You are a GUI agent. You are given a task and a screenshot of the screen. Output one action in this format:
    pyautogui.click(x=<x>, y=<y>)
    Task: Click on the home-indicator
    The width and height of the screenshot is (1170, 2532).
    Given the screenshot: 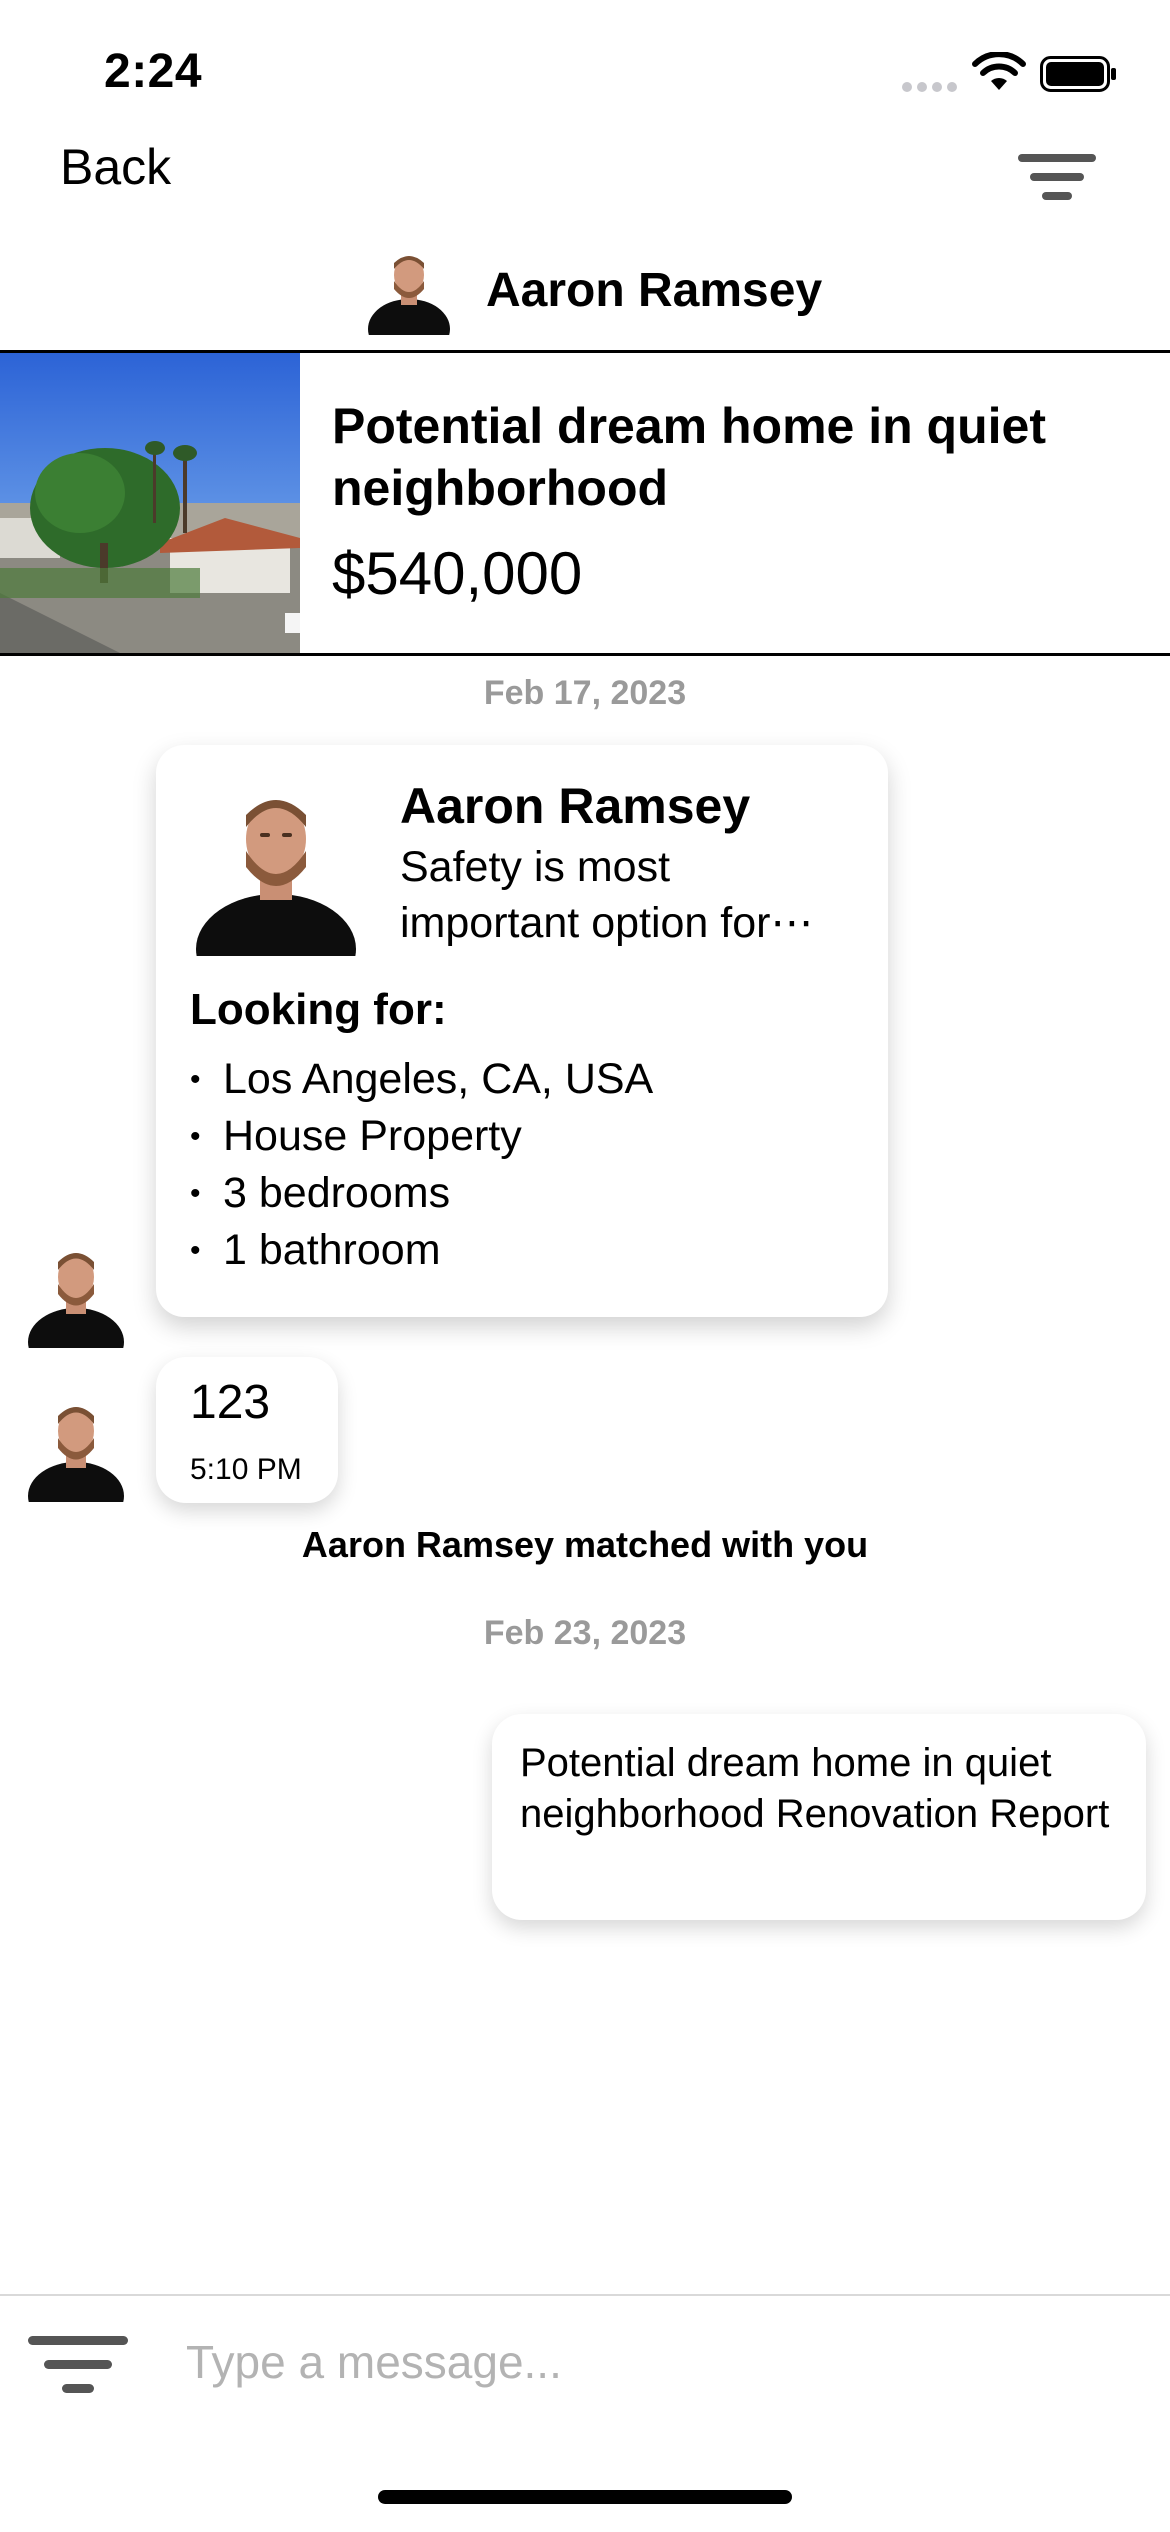 What is the action you would take?
    pyautogui.click(x=585, y=2497)
    